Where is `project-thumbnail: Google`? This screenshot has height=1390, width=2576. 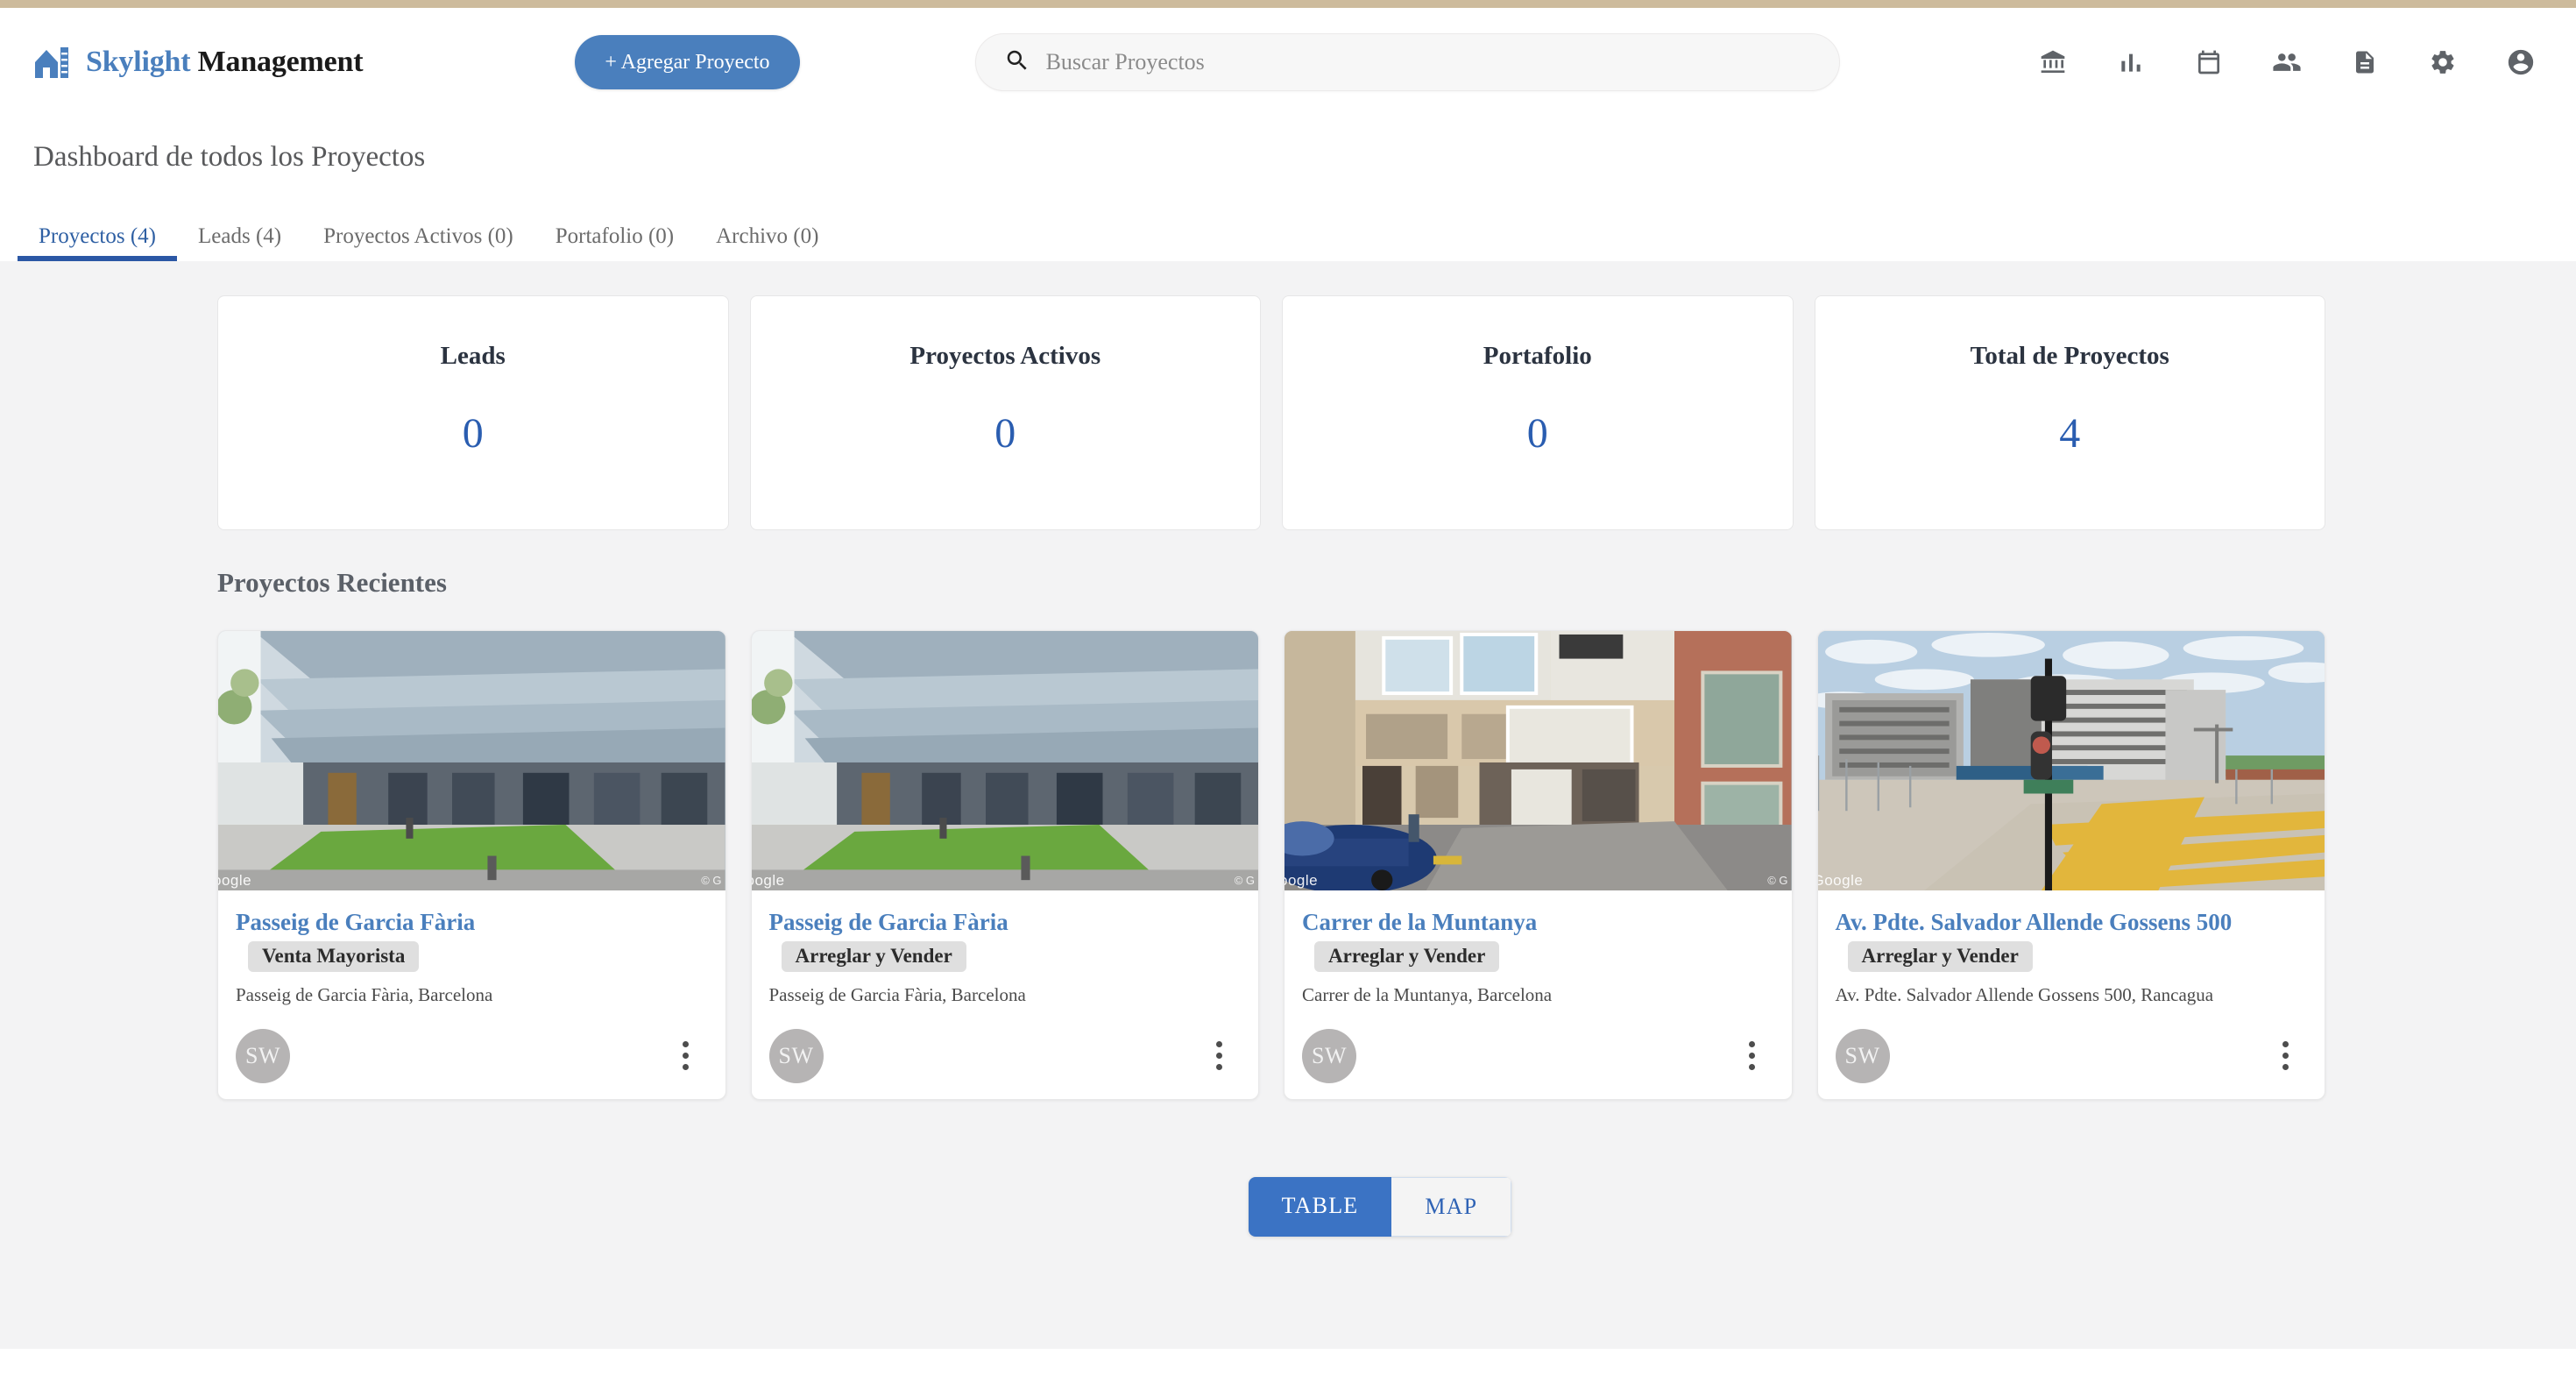 project-thumbnail: Google is located at coordinates (2071, 760).